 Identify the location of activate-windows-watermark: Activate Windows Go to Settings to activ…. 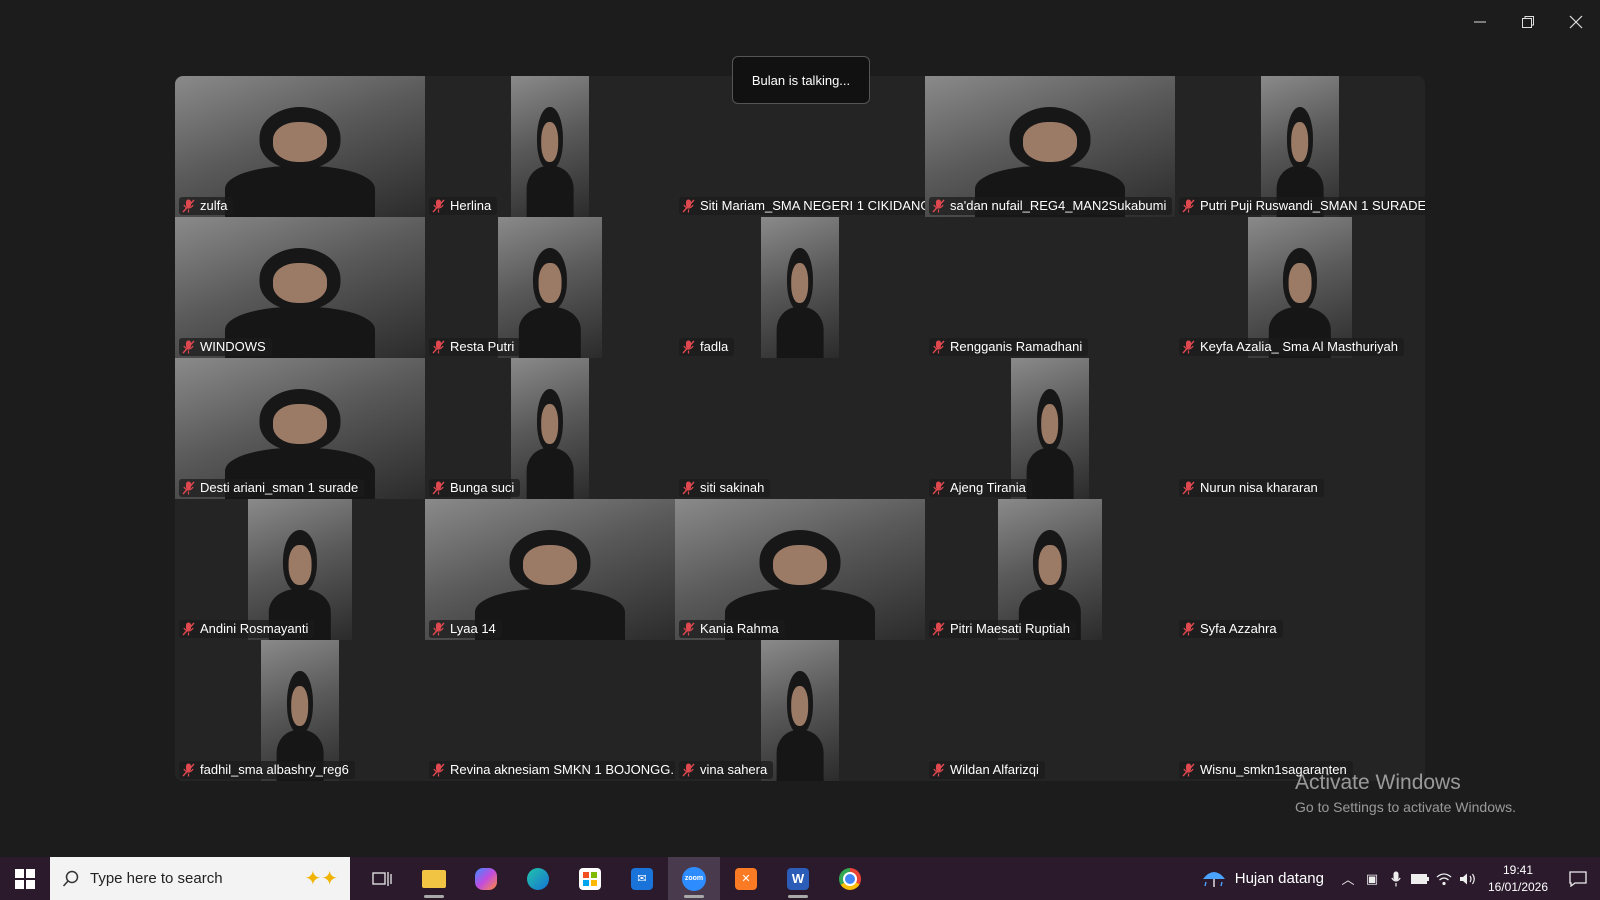
(1405, 793).